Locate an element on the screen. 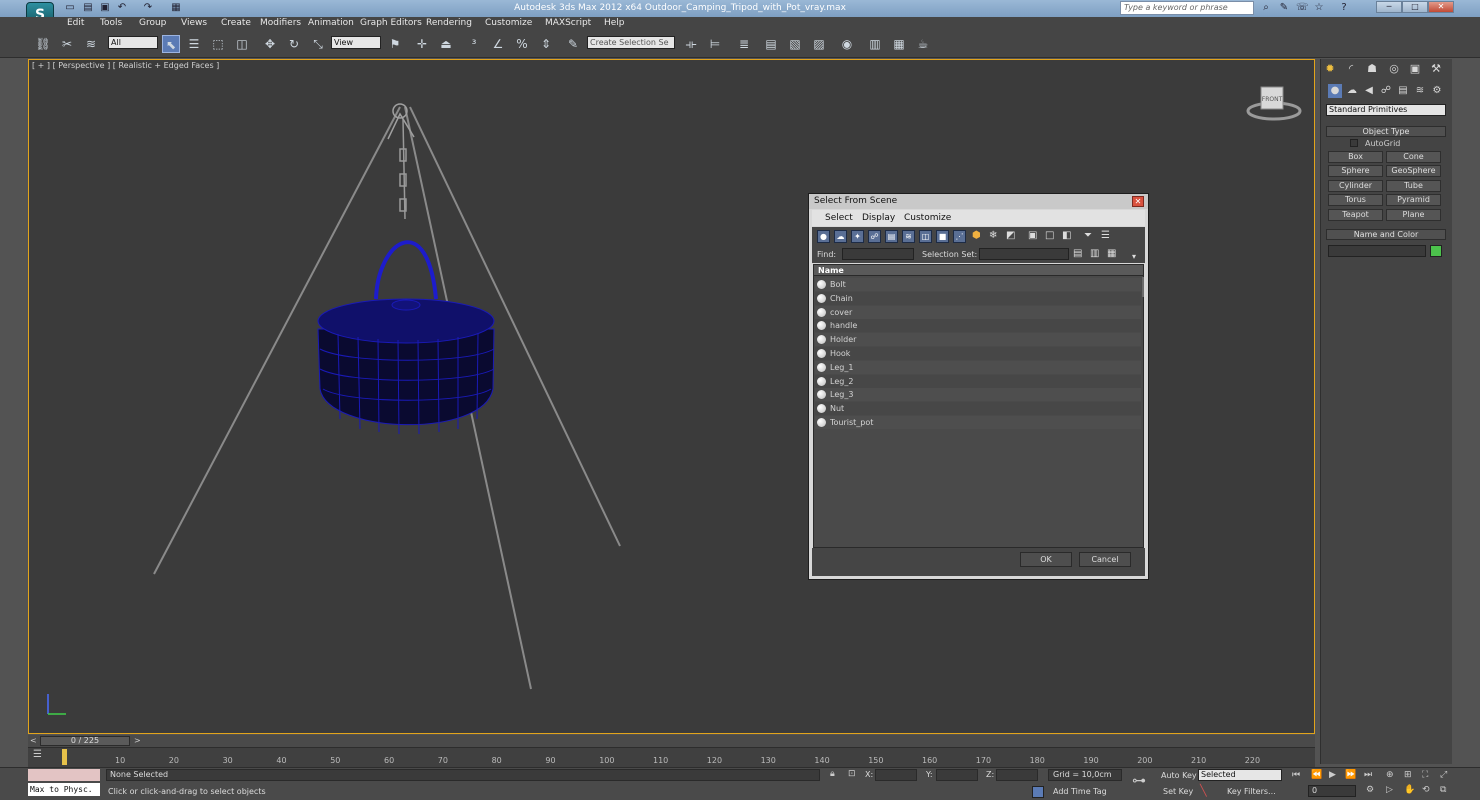 This screenshot has height=800, width=1480. lights-icon: ◀ is located at coordinates (1369, 91).